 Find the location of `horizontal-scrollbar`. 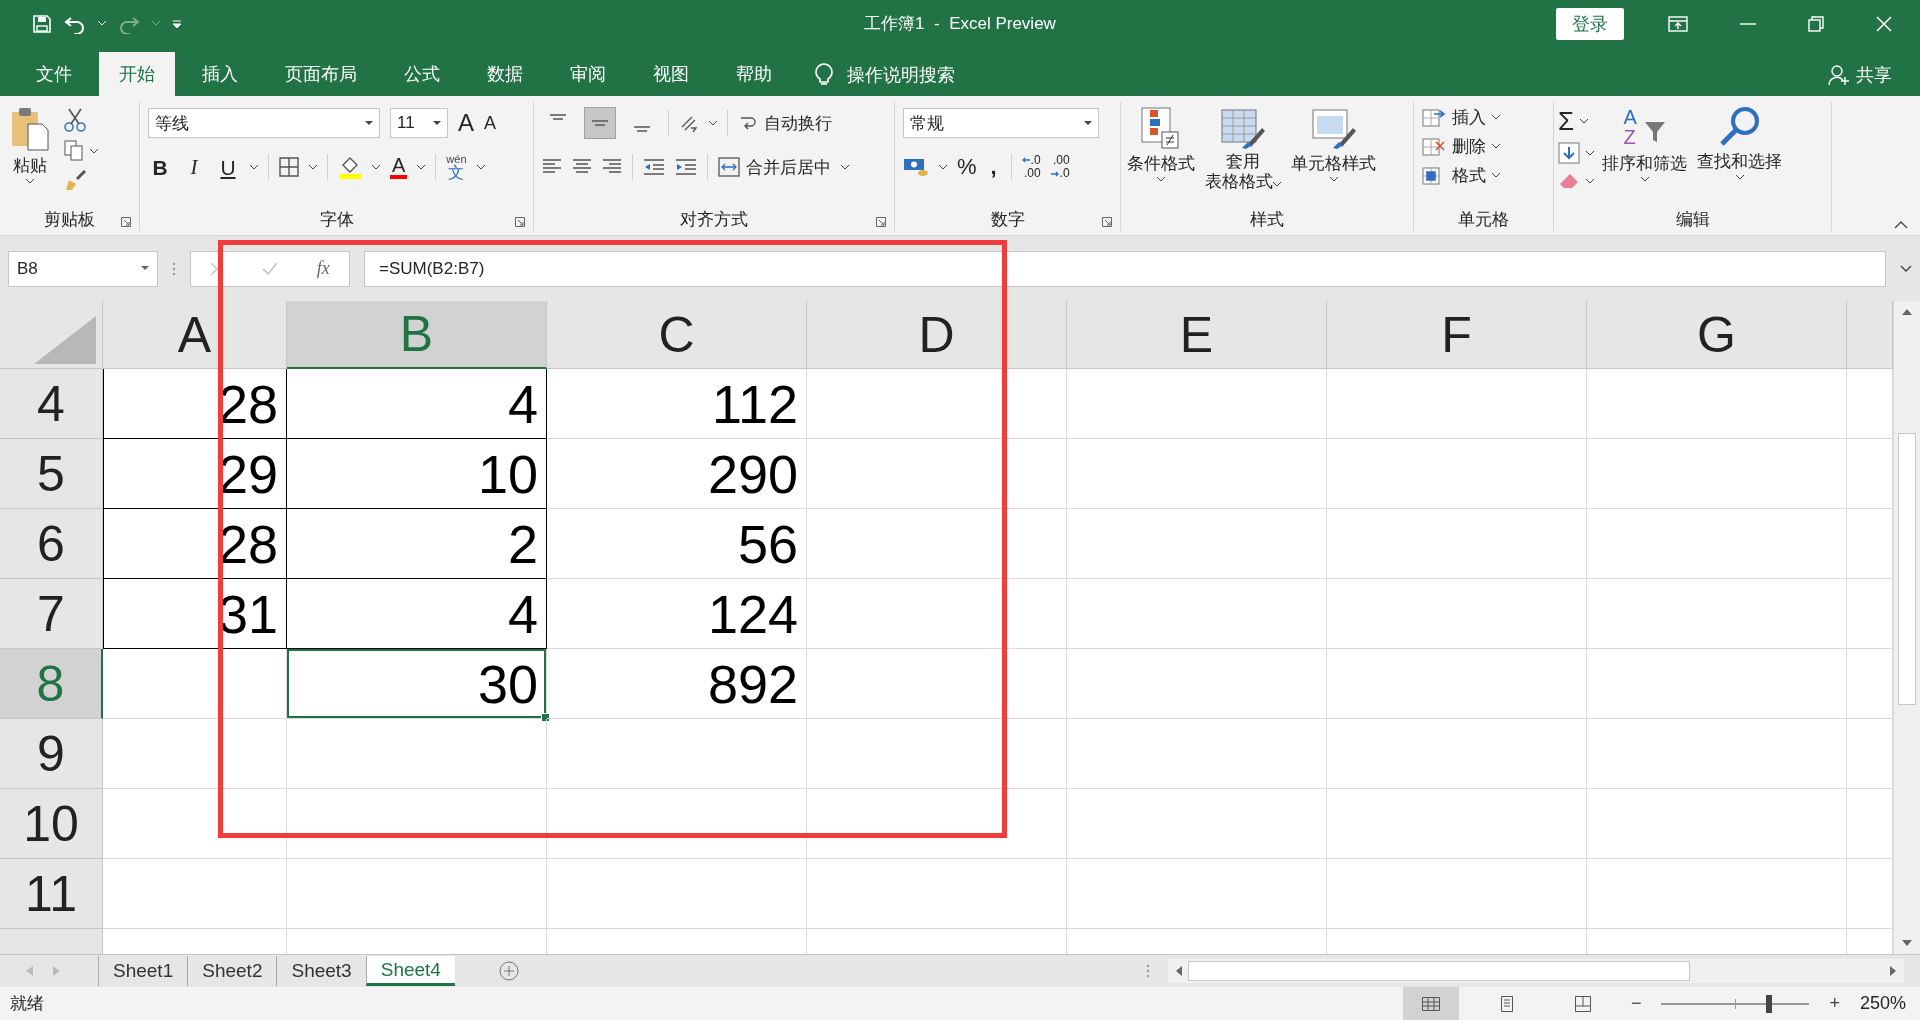

horizontal-scrollbar is located at coordinates (1536, 971).